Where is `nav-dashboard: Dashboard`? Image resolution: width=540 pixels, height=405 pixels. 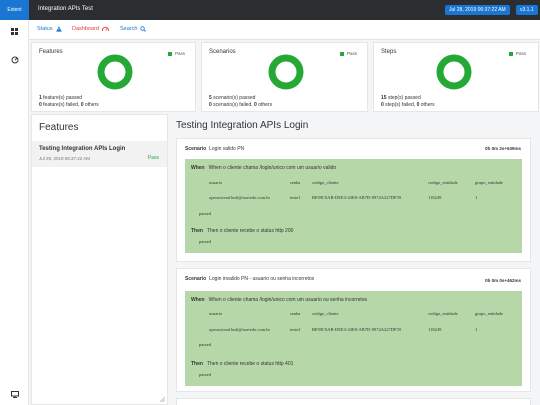
nav-dashboard: Dashboard is located at coordinates (90, 29).